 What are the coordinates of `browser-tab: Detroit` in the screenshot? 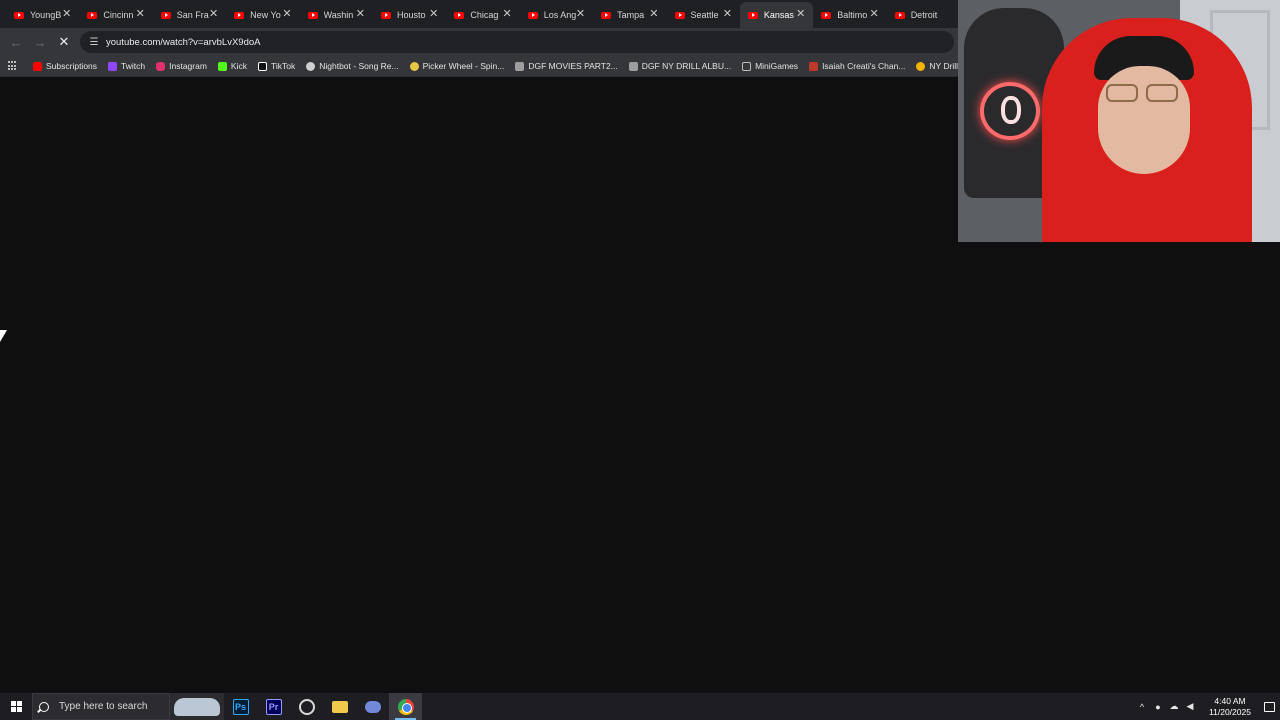 It's located at (923, 15).